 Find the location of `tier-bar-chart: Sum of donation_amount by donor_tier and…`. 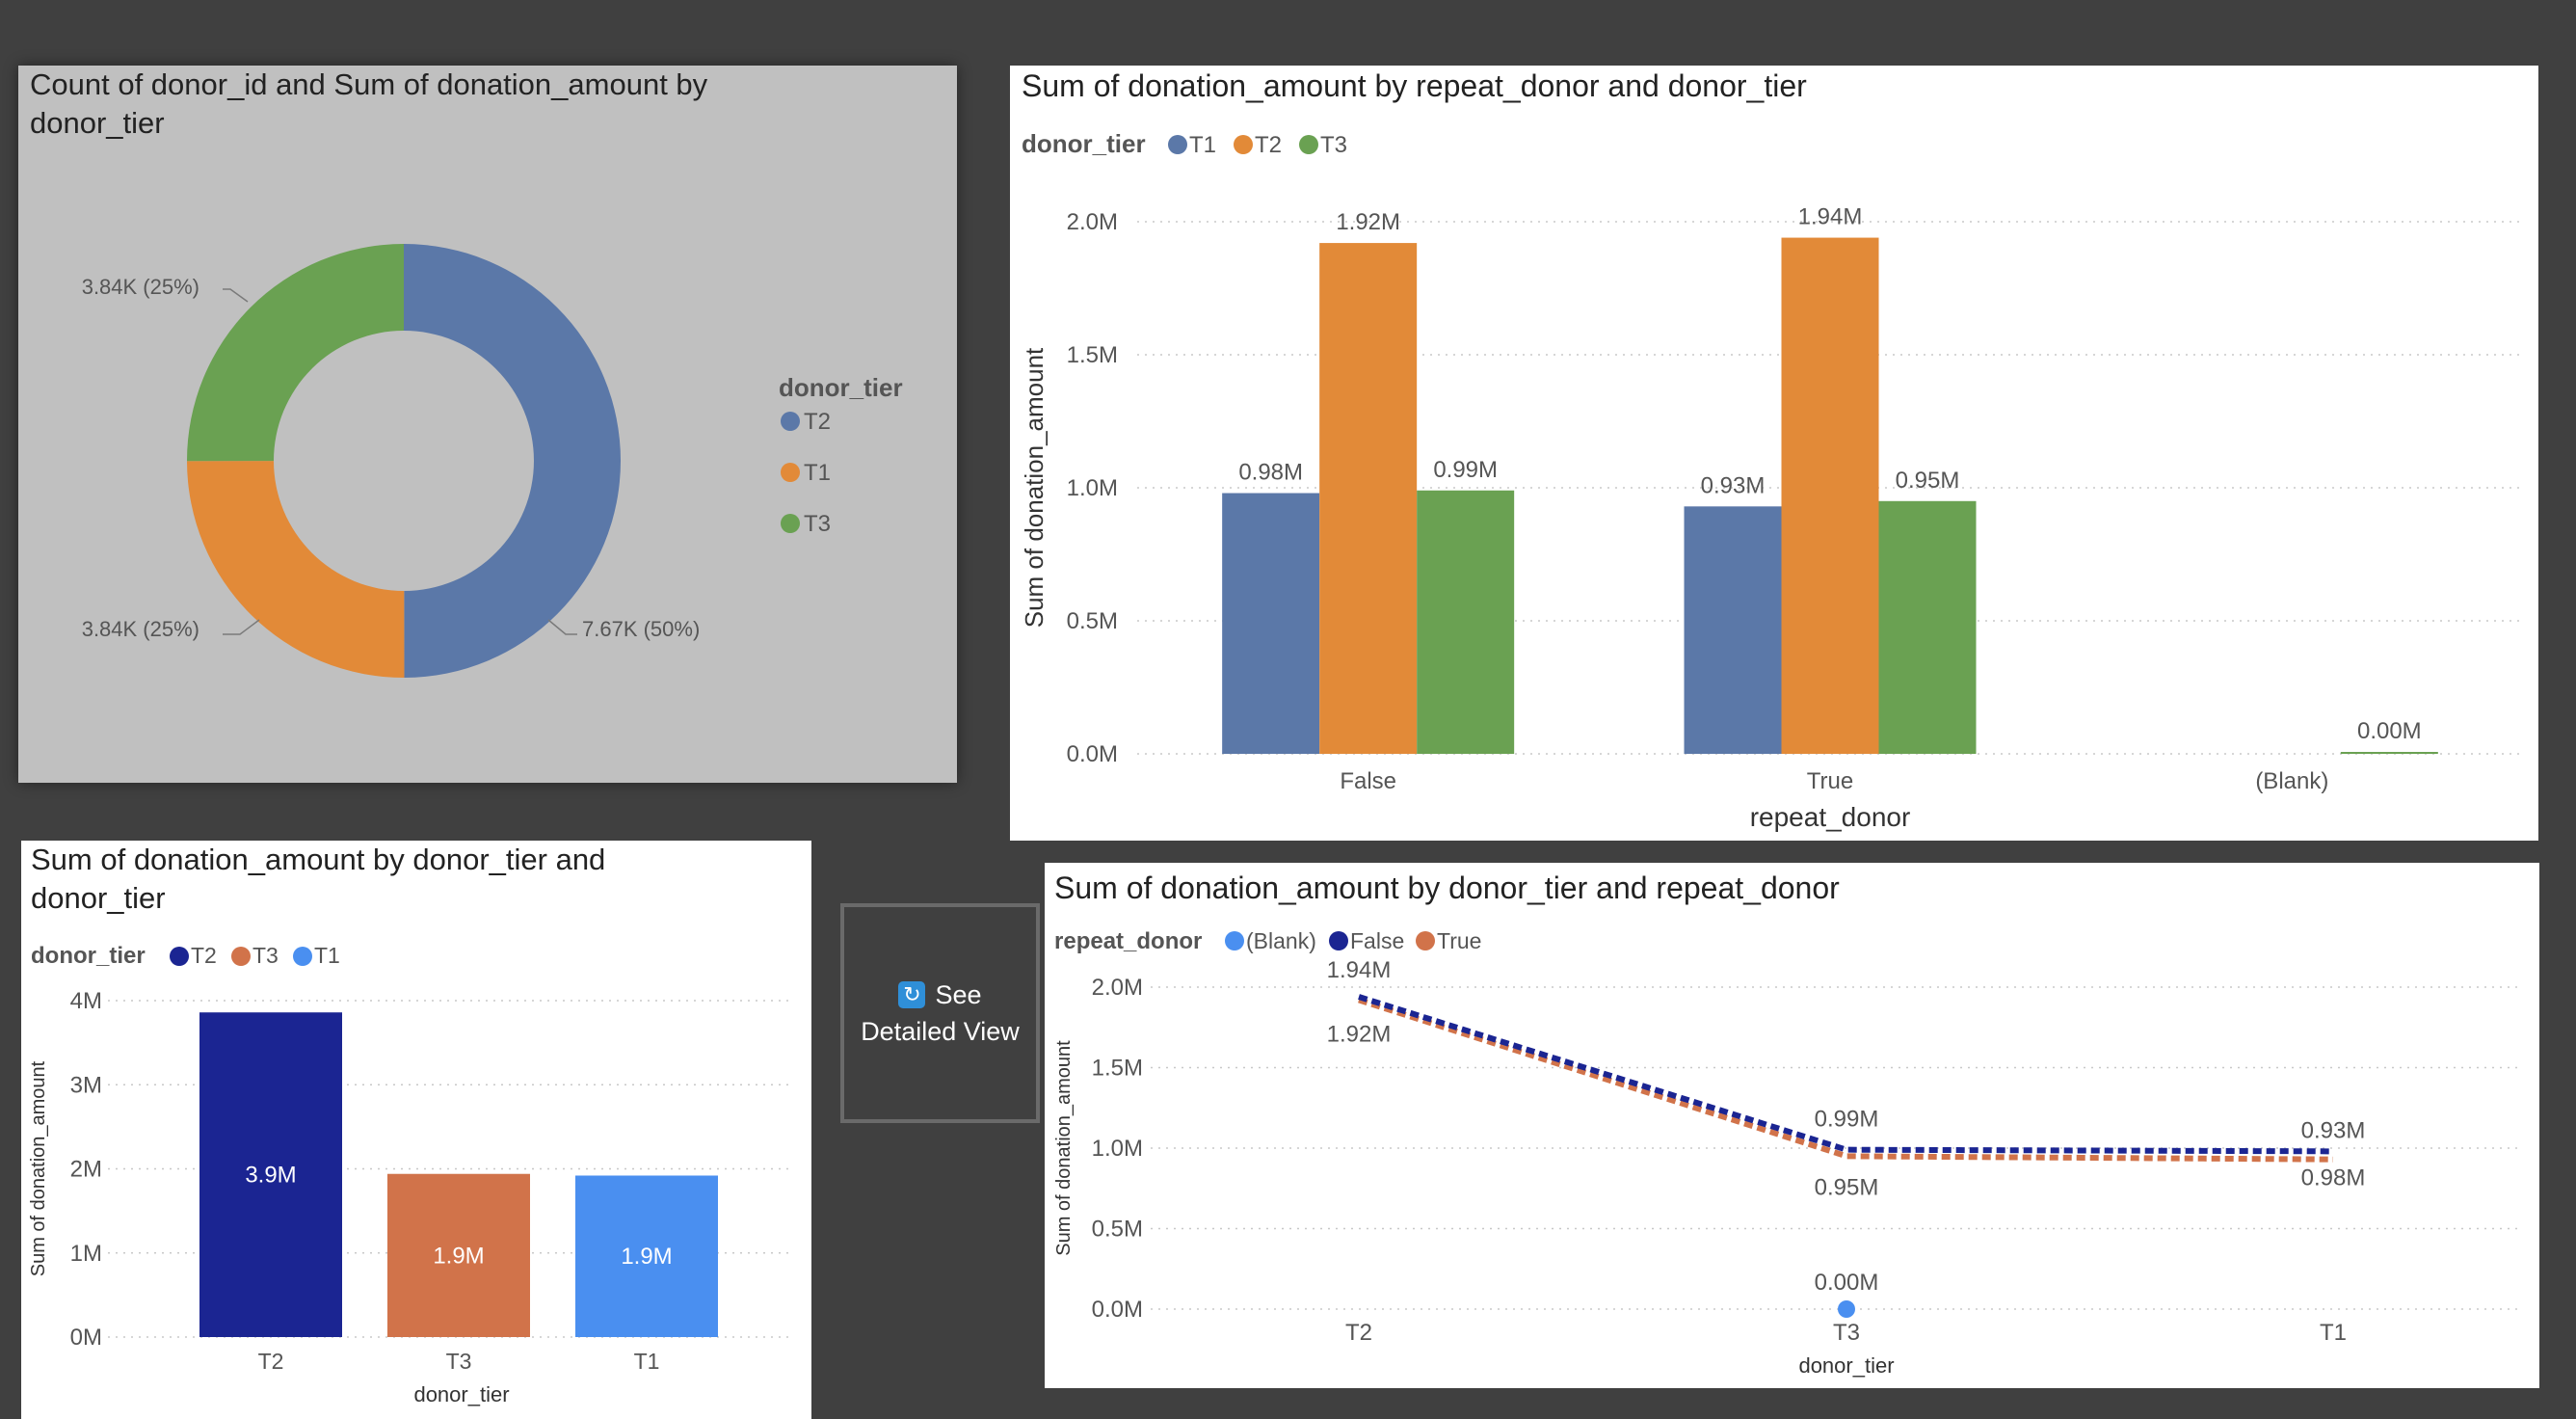

tier-bar-chart: Sum of donation_amount by donor_tier and… is located at coordinates (410, 1124).